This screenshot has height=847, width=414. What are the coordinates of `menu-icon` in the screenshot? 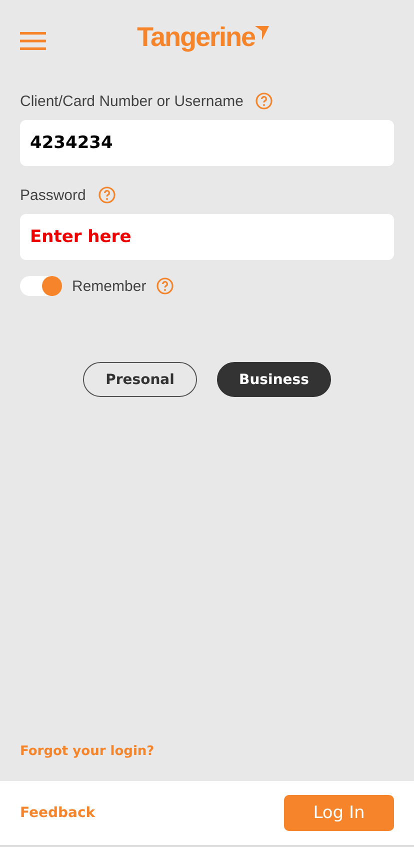 It's located at (33, 41).